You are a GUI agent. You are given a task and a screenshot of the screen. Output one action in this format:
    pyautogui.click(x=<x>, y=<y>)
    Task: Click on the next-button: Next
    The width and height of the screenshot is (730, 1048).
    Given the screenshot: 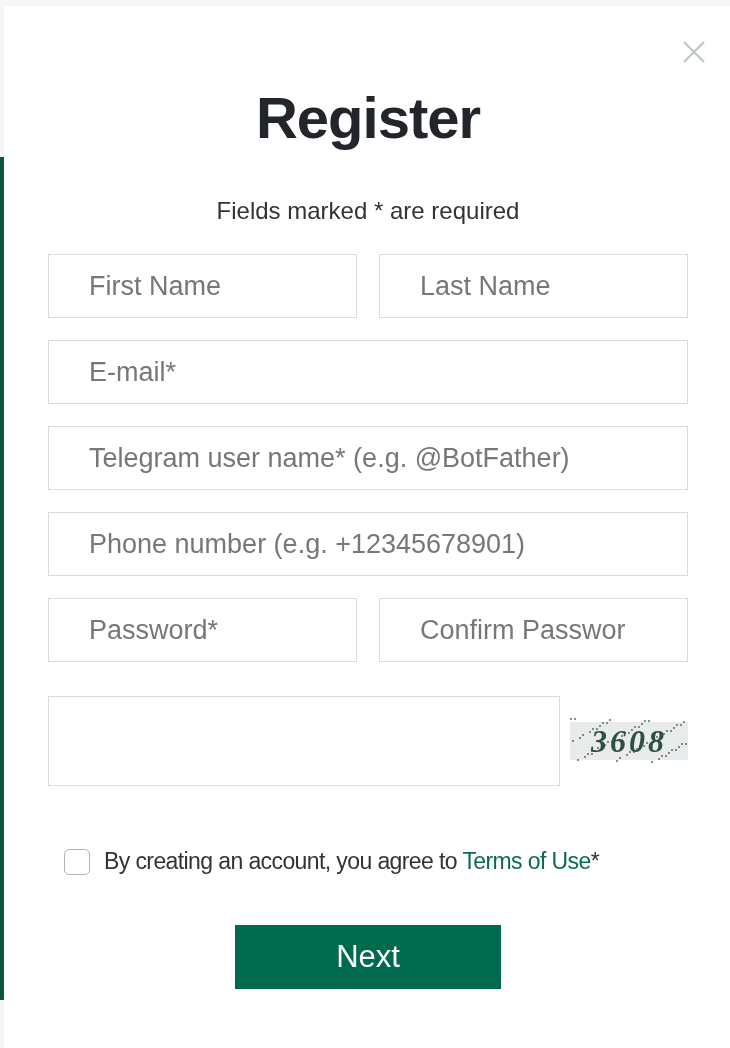 What is the action you would take?
    pyautogui.click(x=368, y=957)
    